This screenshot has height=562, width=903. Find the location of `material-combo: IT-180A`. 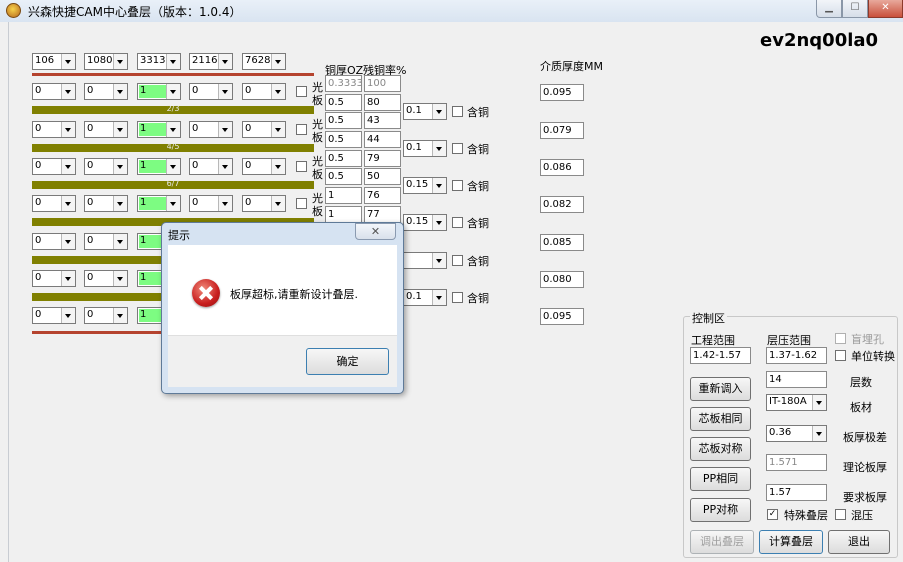

material-combo: IT-180A is located at coordinates (796, 402).